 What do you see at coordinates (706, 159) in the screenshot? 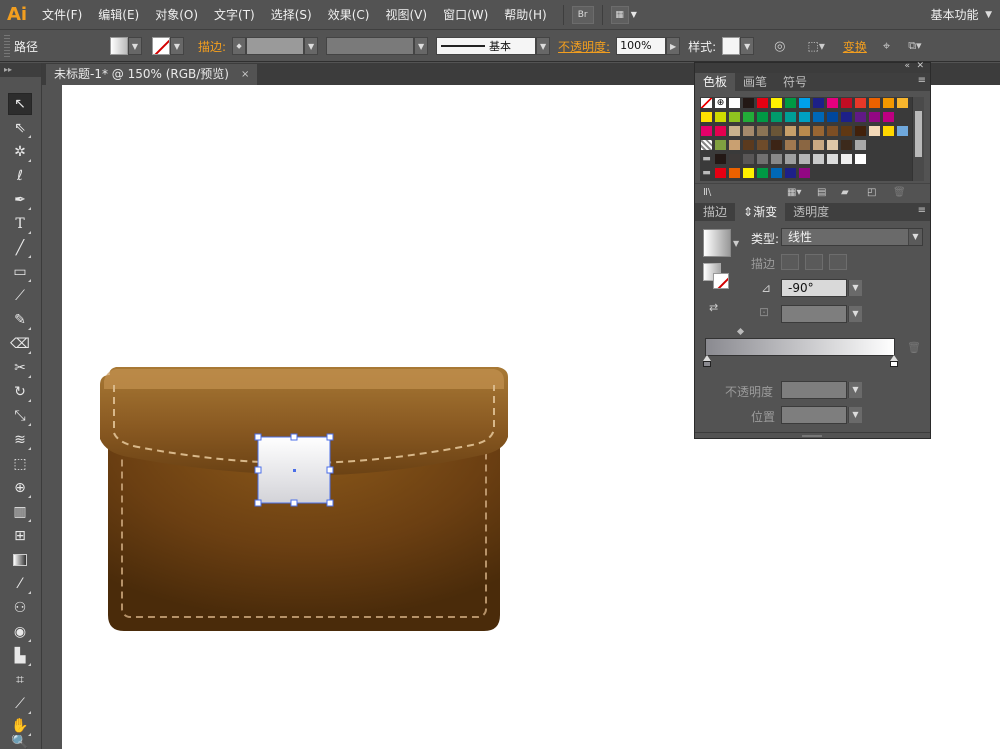
I see `color-group-folder-icon: ▬` at bounding box center [706, 159].